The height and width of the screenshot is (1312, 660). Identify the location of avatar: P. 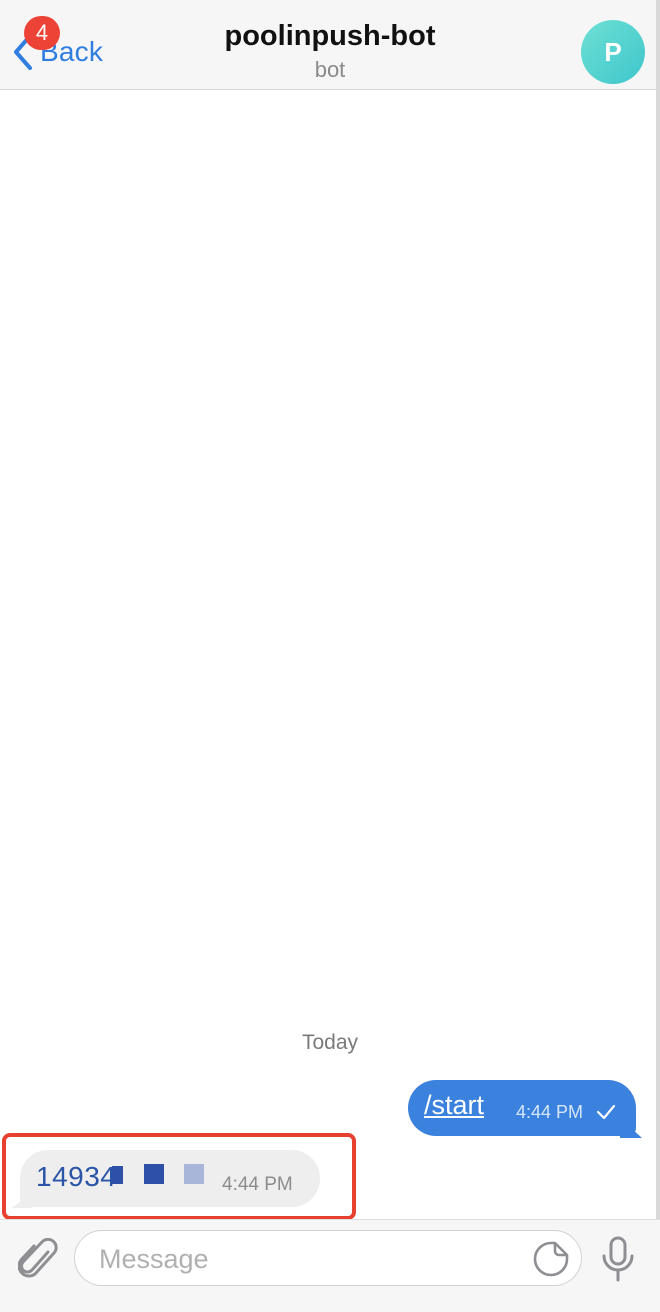
(613, 52).